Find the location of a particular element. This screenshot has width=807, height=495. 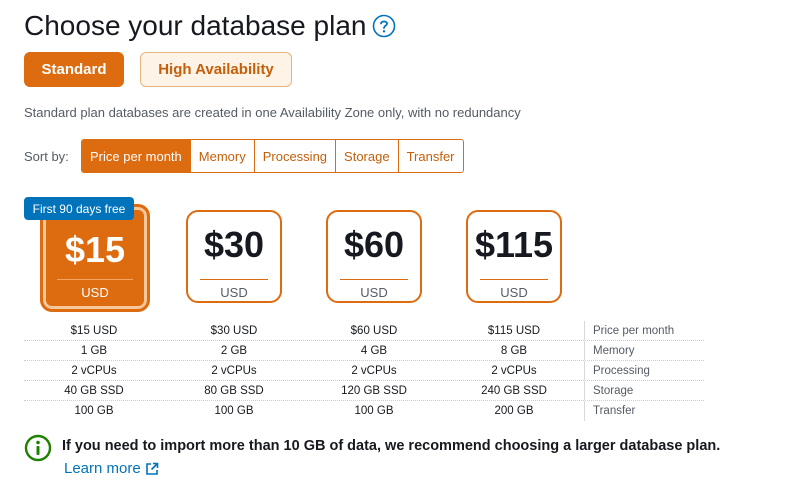

spec-cell: $15 USD is located at coordinates (94, 330).